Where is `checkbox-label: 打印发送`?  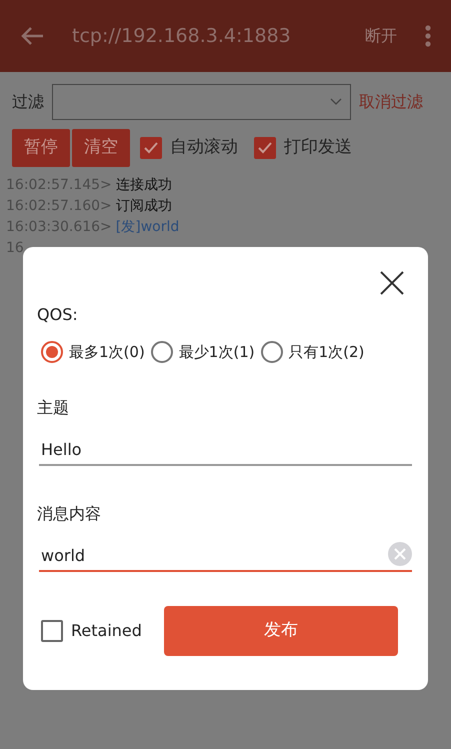 checkbox-label: 打印发送 is located at coordinates (318, 148).